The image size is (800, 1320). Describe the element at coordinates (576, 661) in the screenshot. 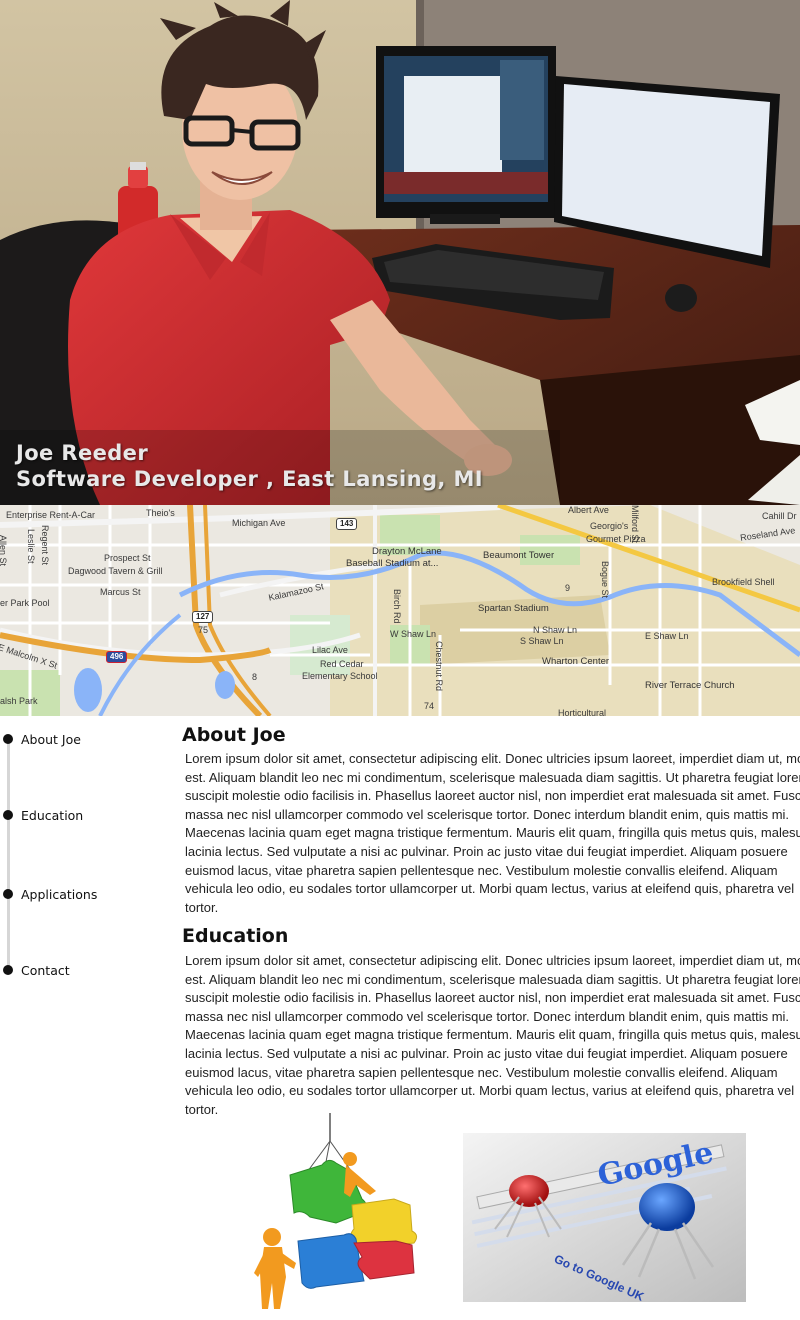

I see `map-label-wharton: Wharton Center` at that location.